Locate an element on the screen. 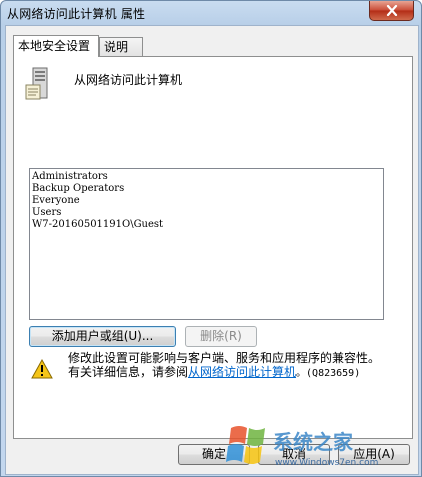 This screenshot has width=422, height=477. windows-flag-logo is located at coordinates (245, 445).